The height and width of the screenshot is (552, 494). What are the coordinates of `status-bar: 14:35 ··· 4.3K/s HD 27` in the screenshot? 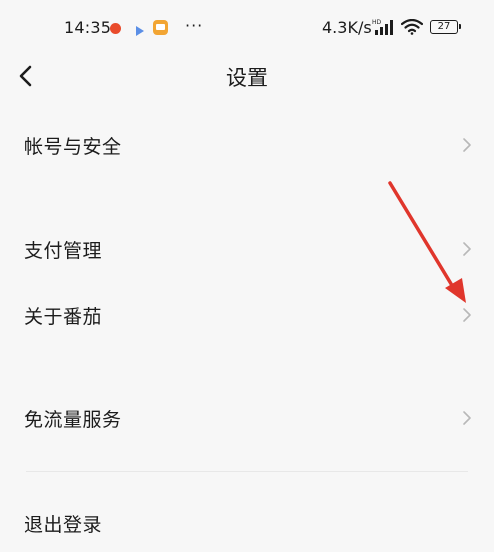 It's located at (247, 29).